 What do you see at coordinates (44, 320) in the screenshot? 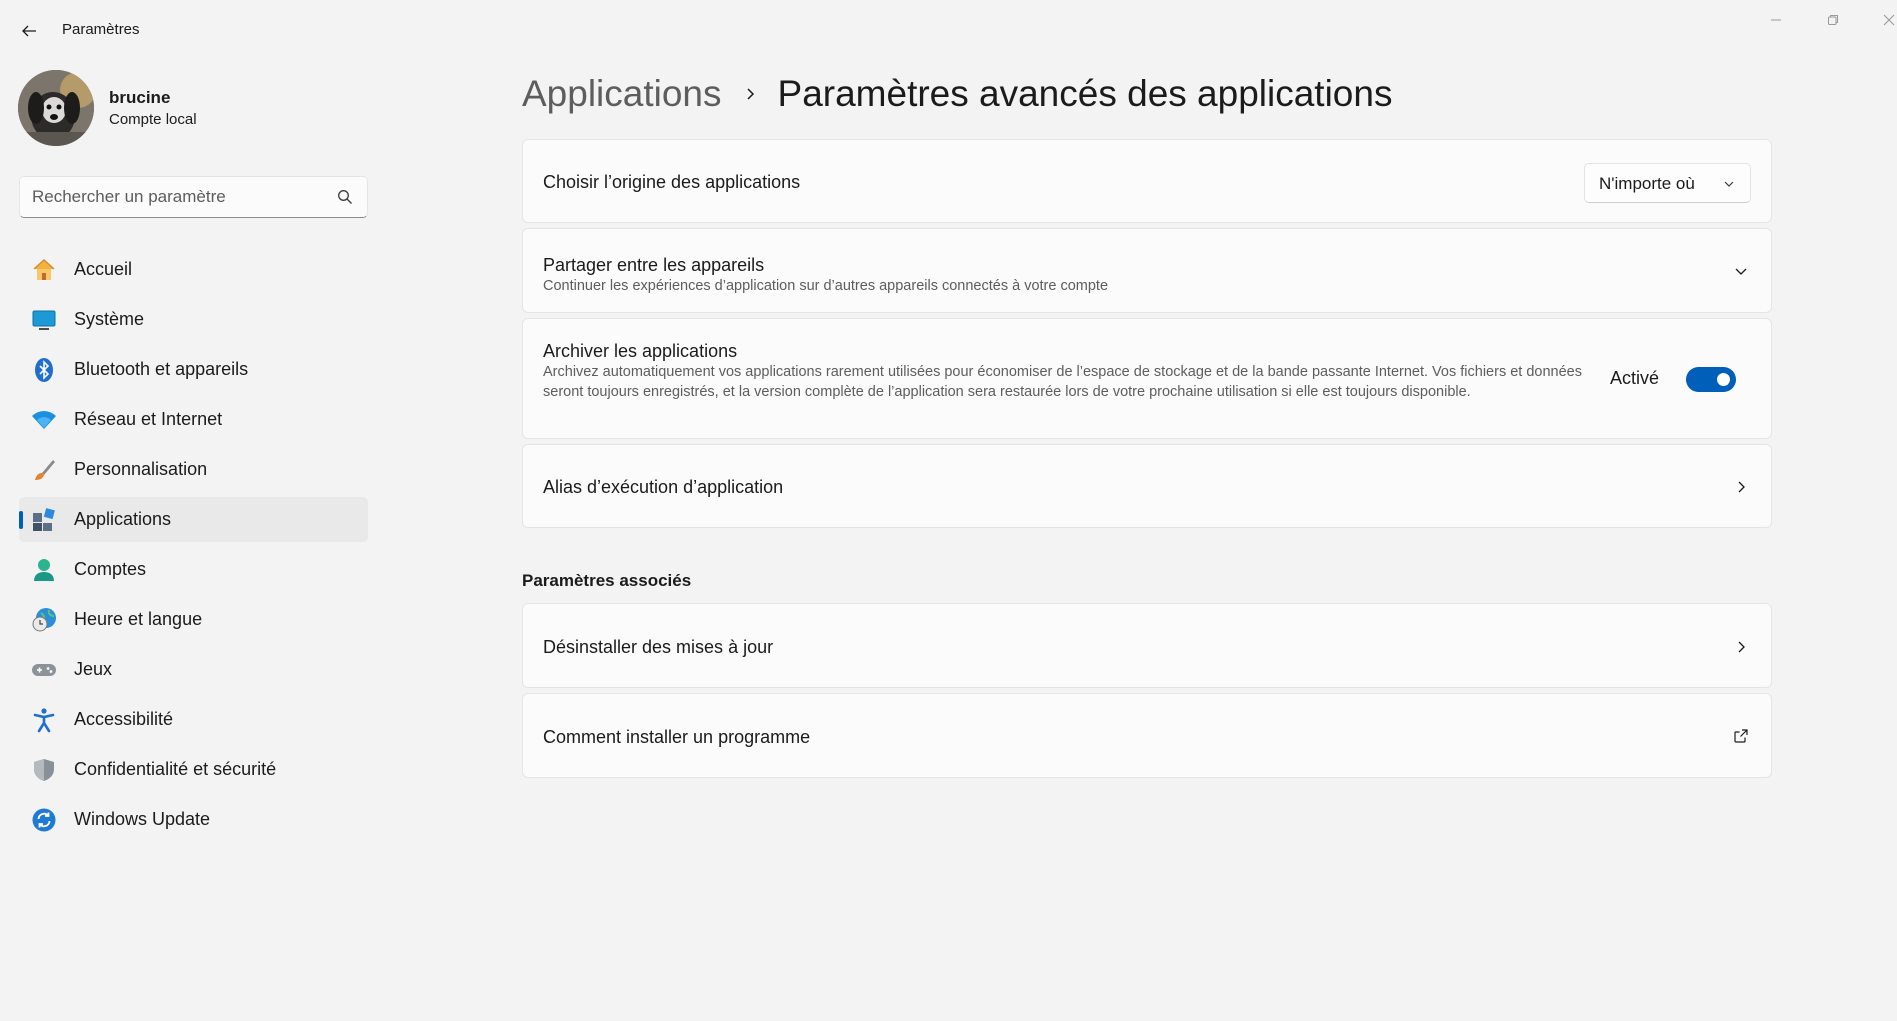
I see `system-icon` at bounding box center [44, 320].